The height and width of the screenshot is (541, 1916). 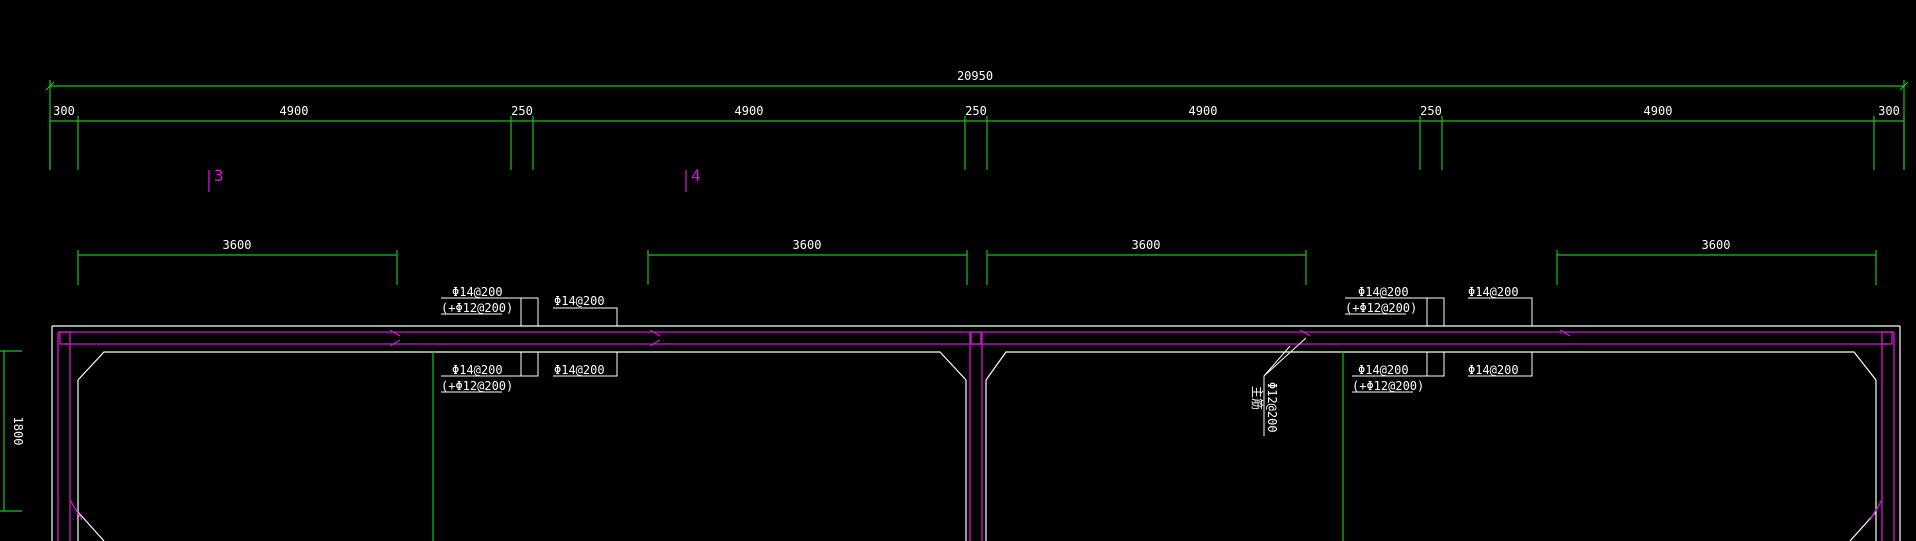 What do you see at coordinates (454, 179) in the screenshot?
I see `section-marks: 3 4` at bounding box center [454, 179].